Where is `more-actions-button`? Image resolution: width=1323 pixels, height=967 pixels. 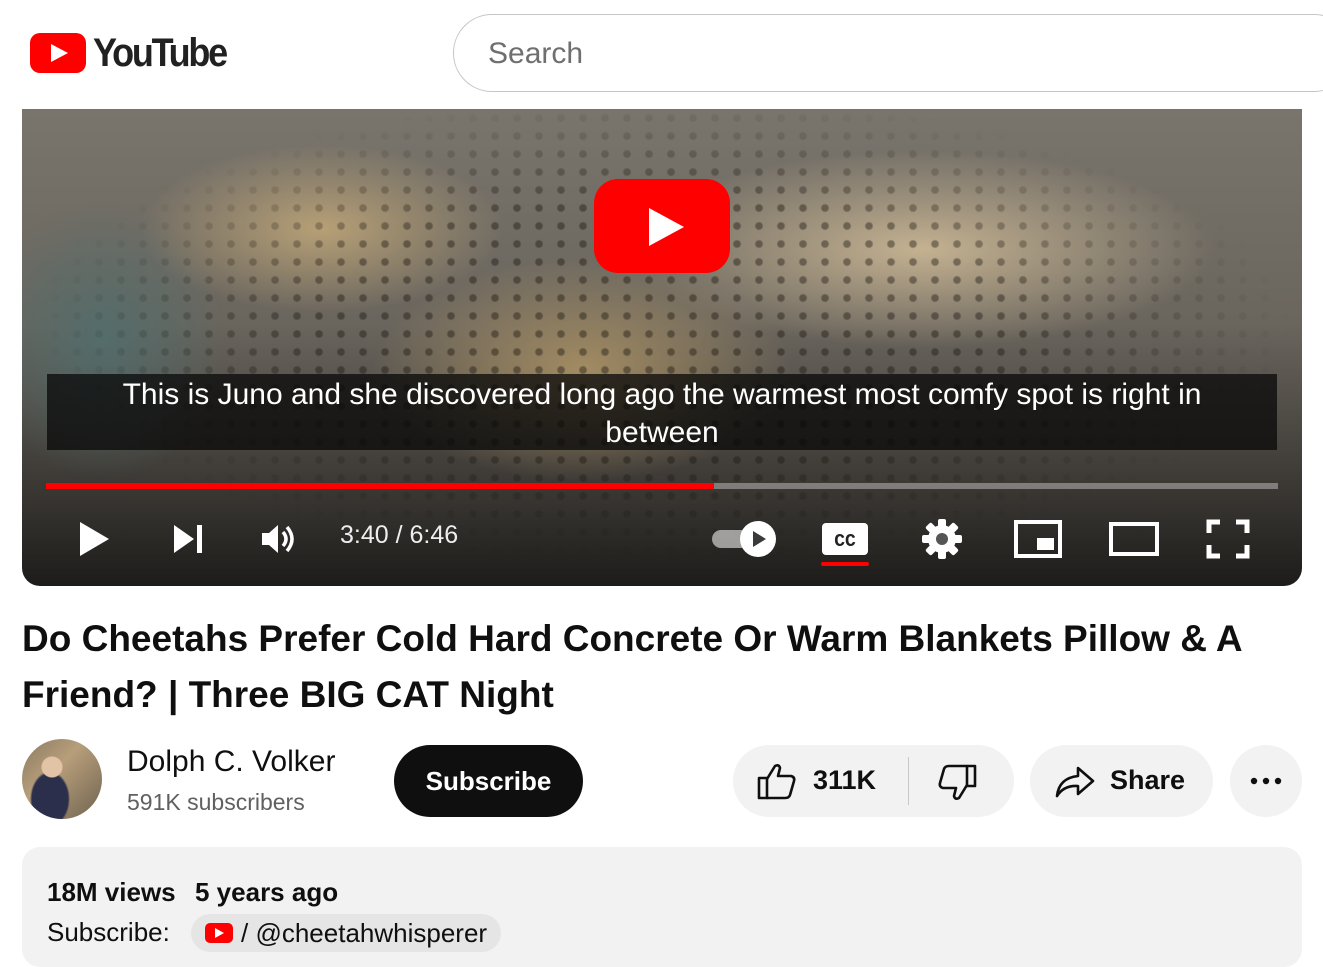
more-actions-button is located at coordinates (1266, 781).